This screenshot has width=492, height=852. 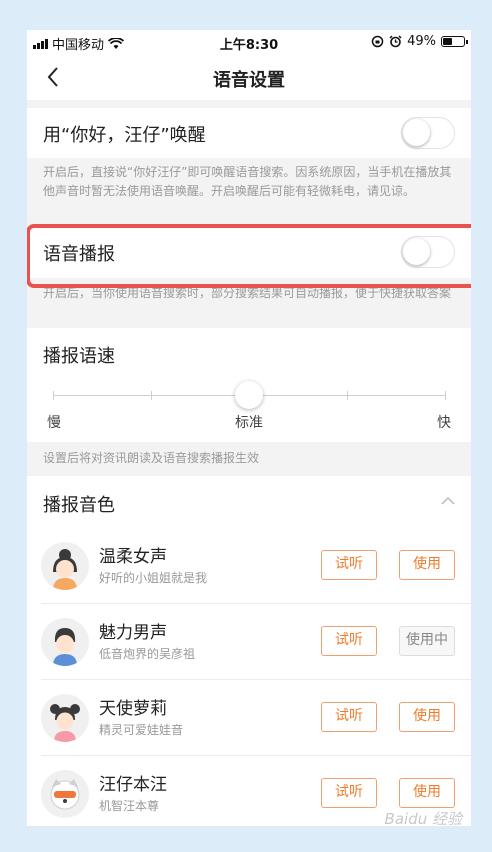 I want to click on dog-avatar, so click(x=65, y=794).